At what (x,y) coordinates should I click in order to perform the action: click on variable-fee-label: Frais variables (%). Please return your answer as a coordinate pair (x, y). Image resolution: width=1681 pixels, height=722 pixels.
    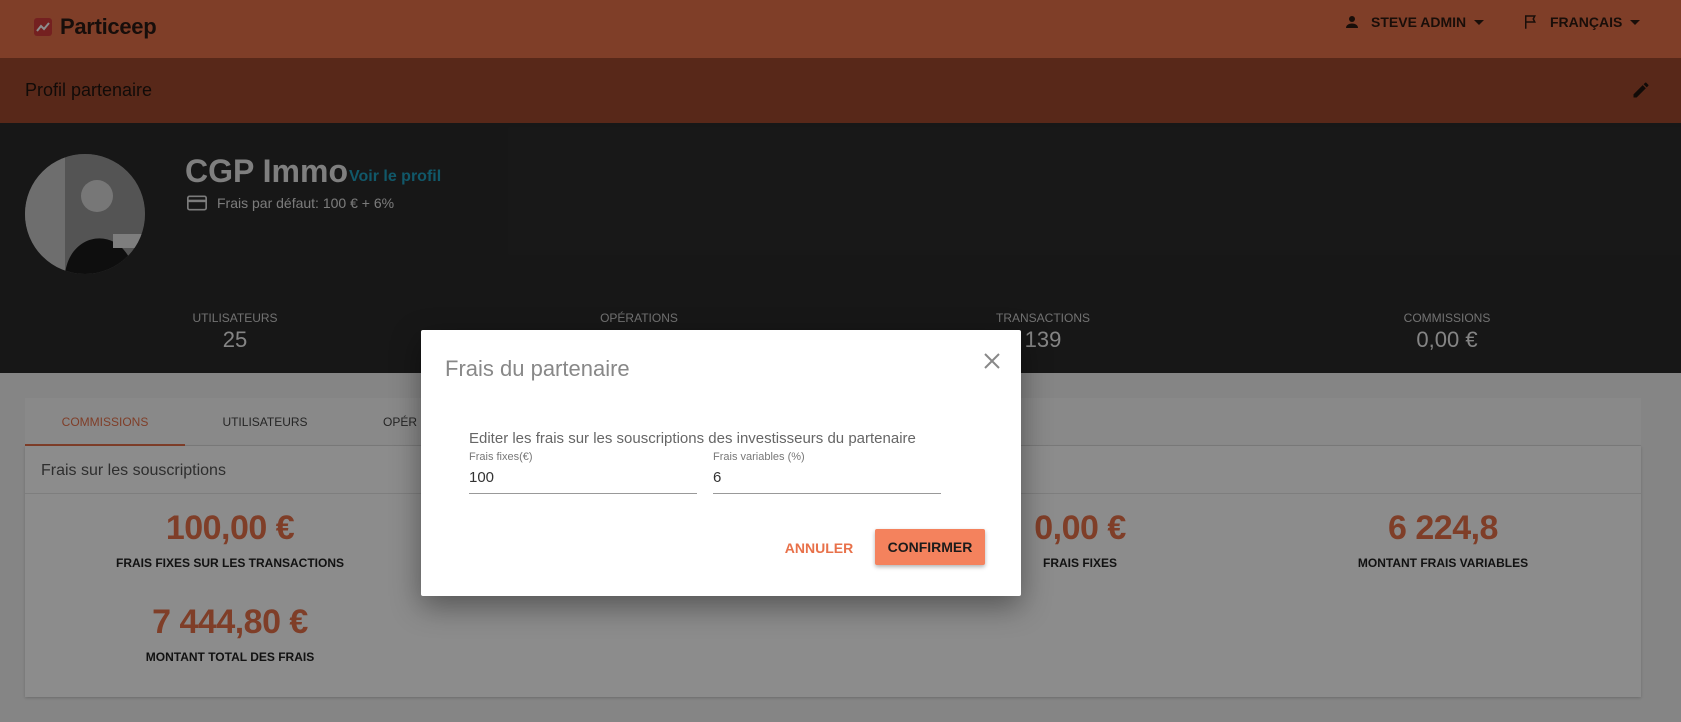
    Looking at the image, I should click on (759, 457).